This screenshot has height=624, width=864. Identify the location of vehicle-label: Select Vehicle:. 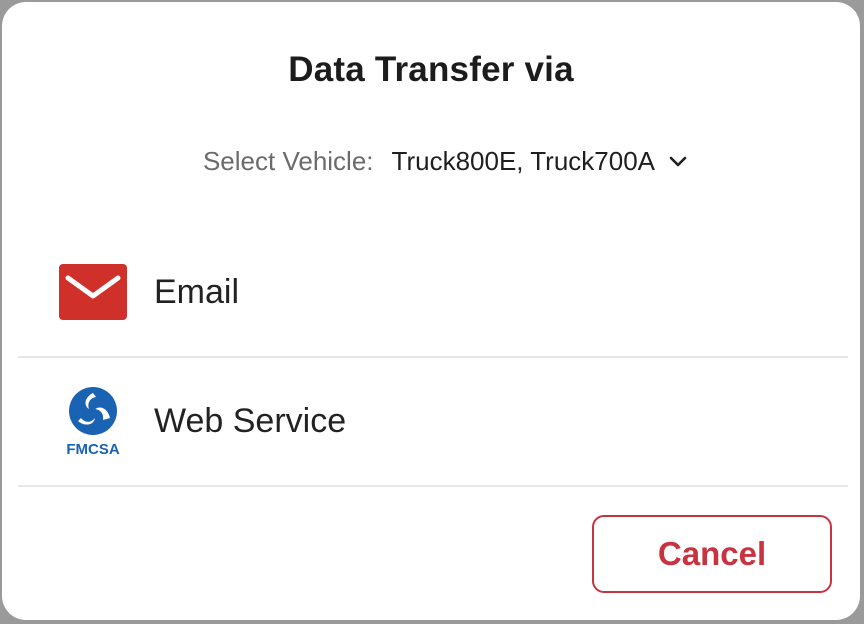
(288, 161).